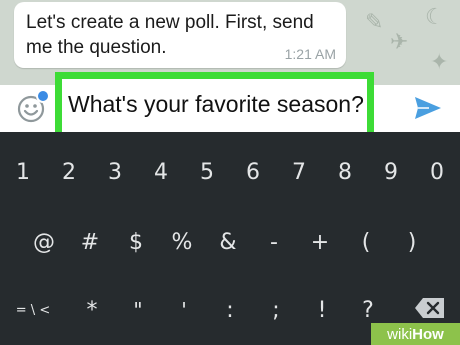  I want to click on key-4: 4, so click(161, 172).